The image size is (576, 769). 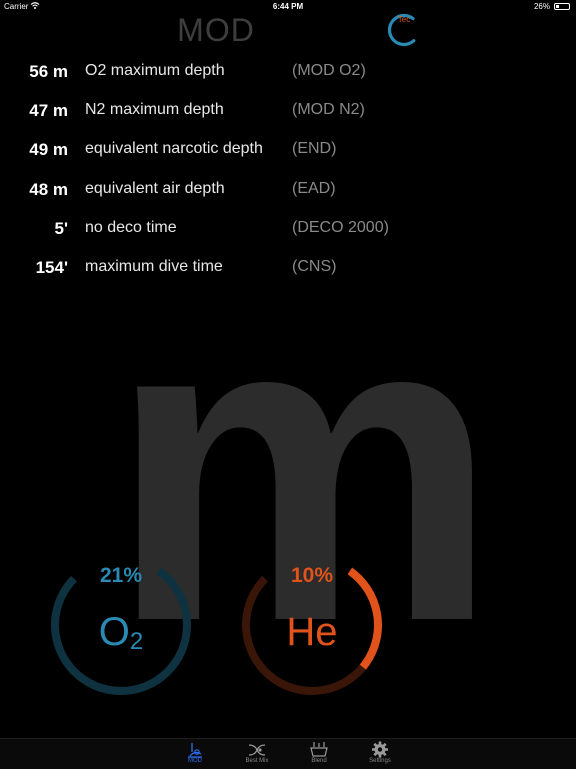 I want to click on tab-bar: MOD Best Mix Blend Settings, so click(x=288, y=753).